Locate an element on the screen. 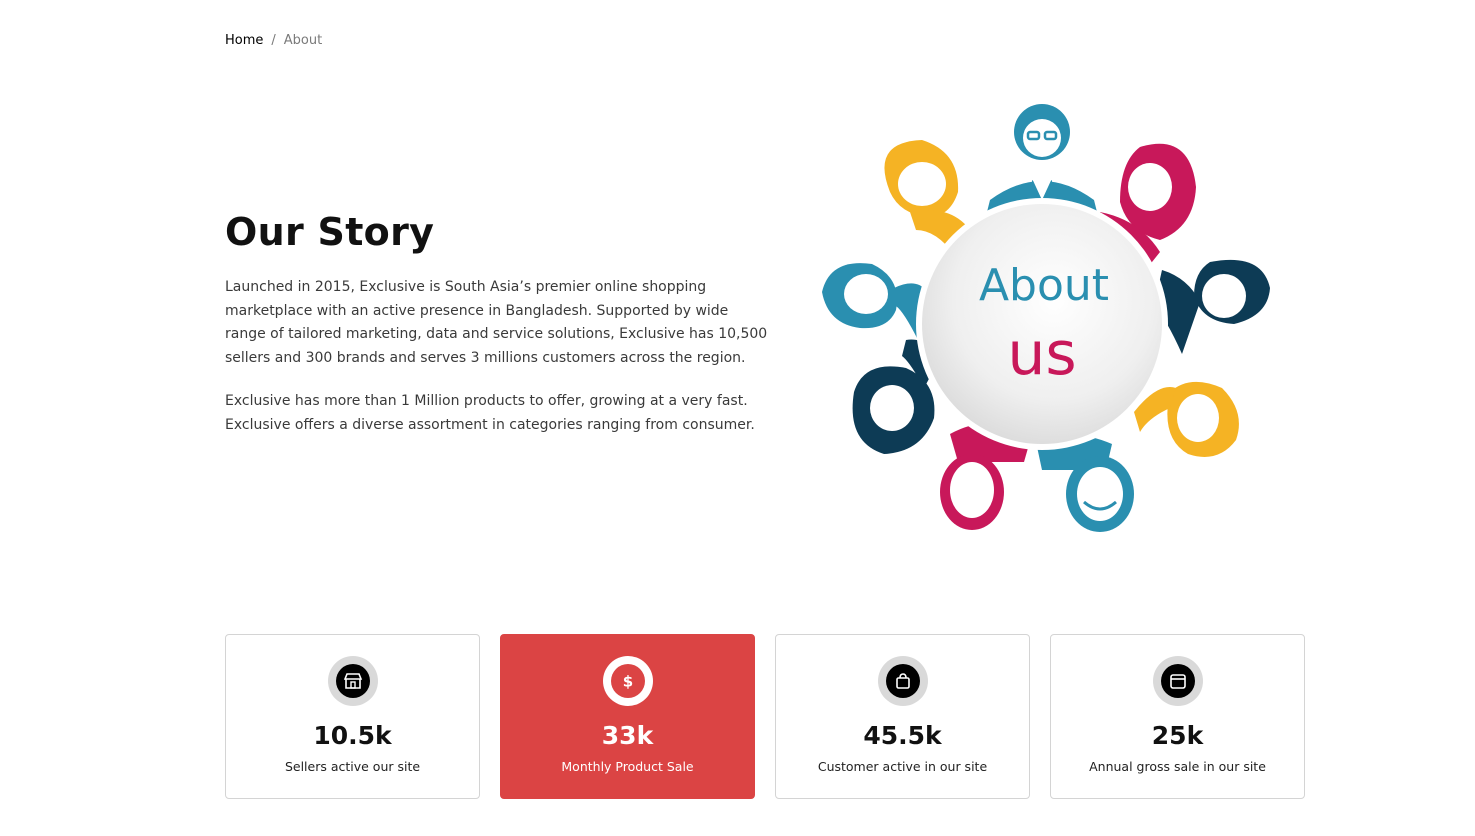  stat-card-monthly-sale: $ 33k Monthly Product Sale is located at coordinates (627, 716).